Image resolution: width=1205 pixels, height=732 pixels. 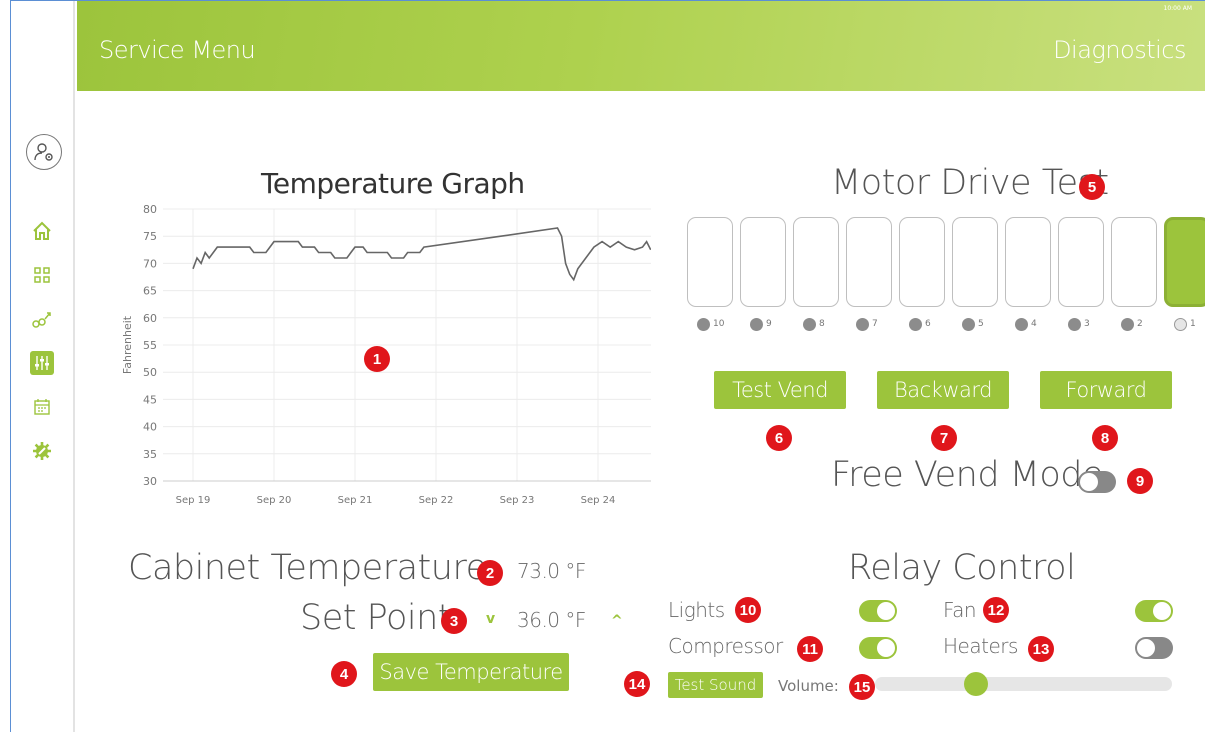 I want to click on user-settings-icon, so click(x=44, y=152).